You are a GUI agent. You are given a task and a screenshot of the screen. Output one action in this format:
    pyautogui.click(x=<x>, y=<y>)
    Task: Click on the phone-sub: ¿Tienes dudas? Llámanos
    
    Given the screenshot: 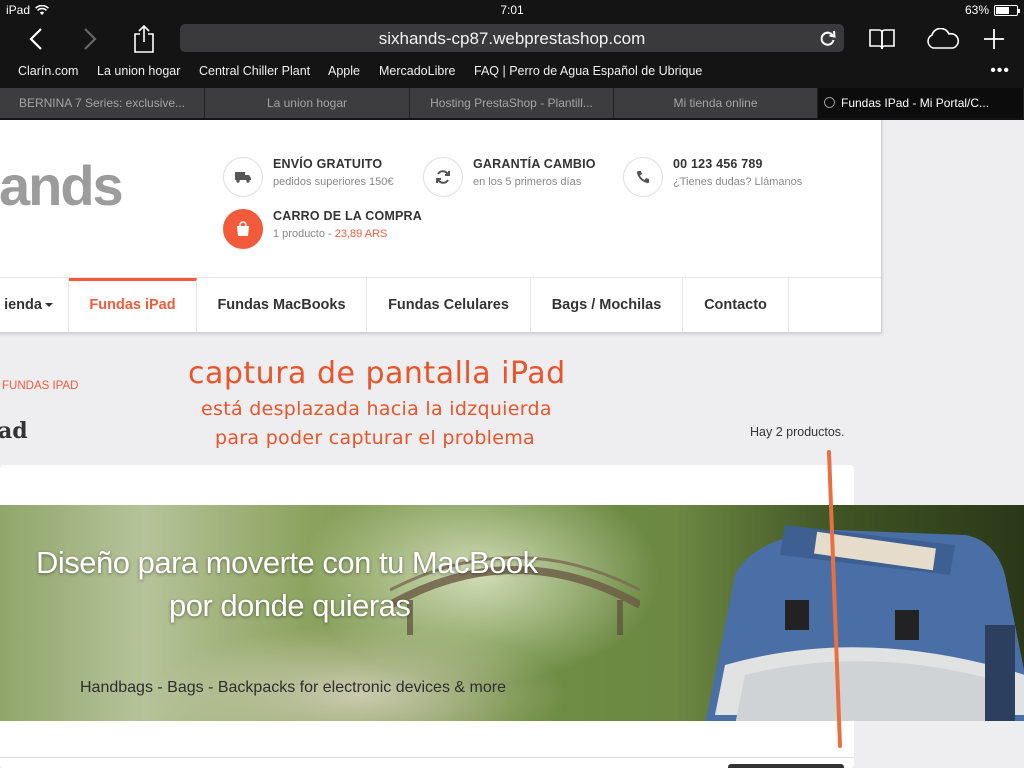 What is the action you would take?
    pyautogui.click(x=738, y=182)
    